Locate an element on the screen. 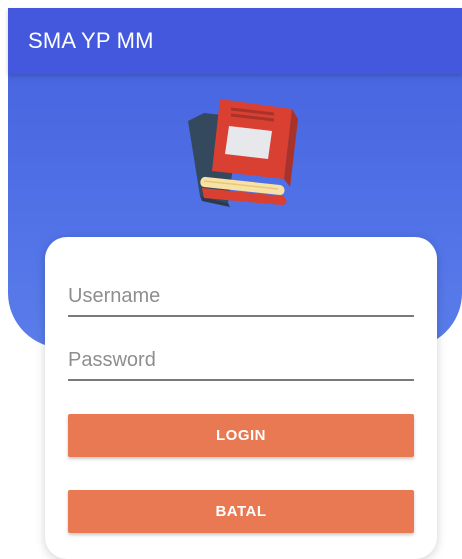 The height and width of the screenshot is (559, 462). books-icon is located at coordinates (242, 153).